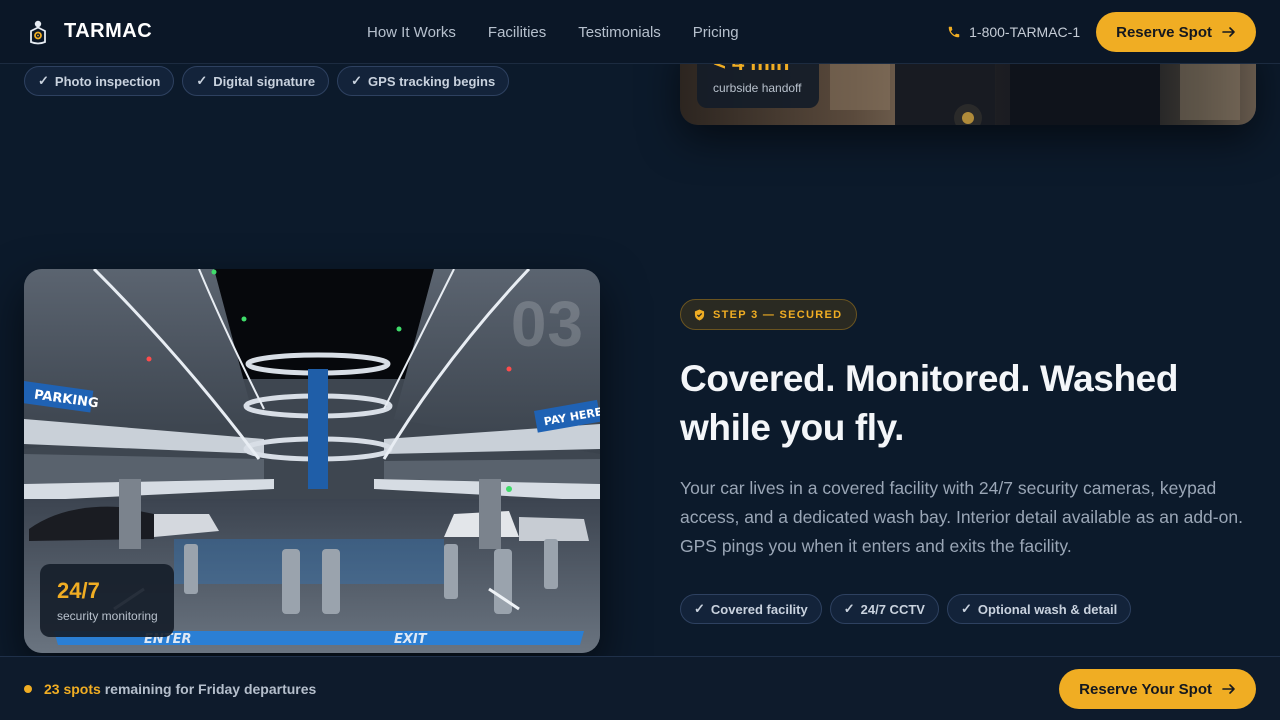  Describe the element at coordinates (1047, 609) in the screenshot. I see `chip-label: Optional wash & detail` at that location.